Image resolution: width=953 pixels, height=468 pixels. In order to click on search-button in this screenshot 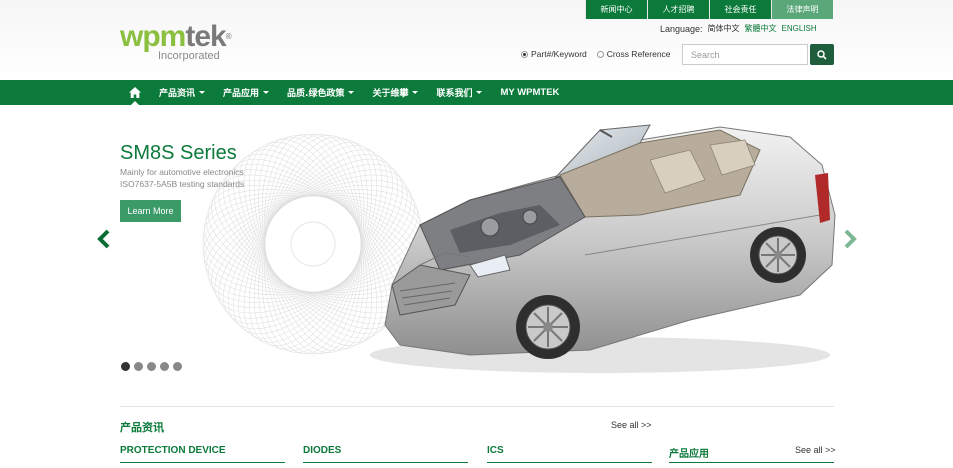, I will do `click(822, 54)`.